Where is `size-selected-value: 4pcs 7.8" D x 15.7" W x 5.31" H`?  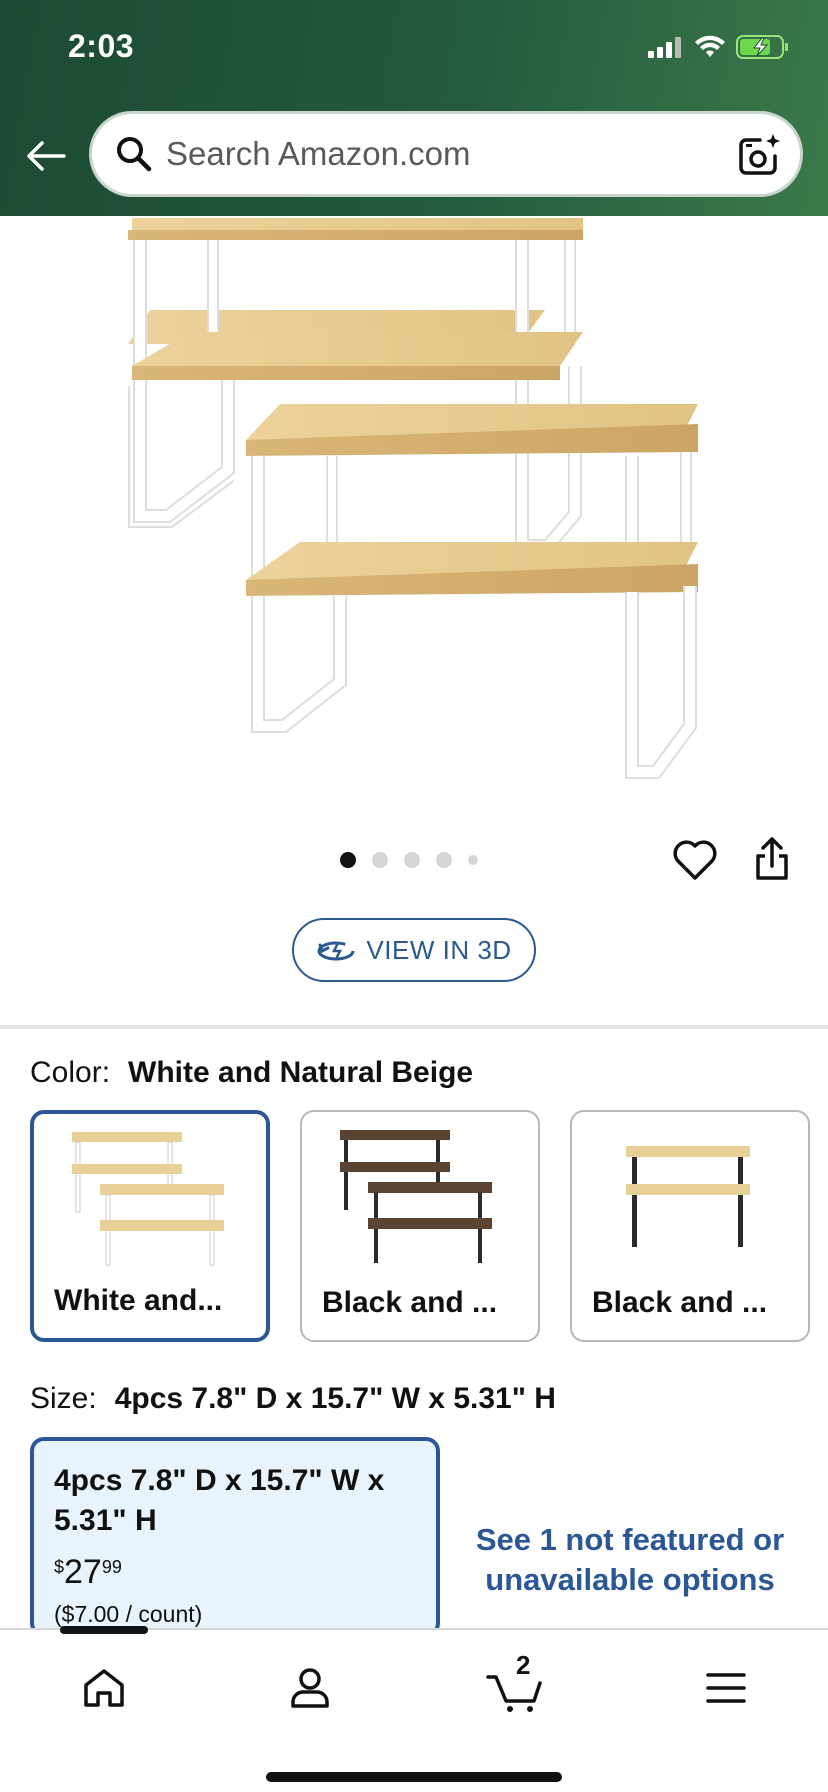
size-selected-value: 4pcs 7.8" D x 15.7" W x 5.31" H is located at coordinates (335, 1398).